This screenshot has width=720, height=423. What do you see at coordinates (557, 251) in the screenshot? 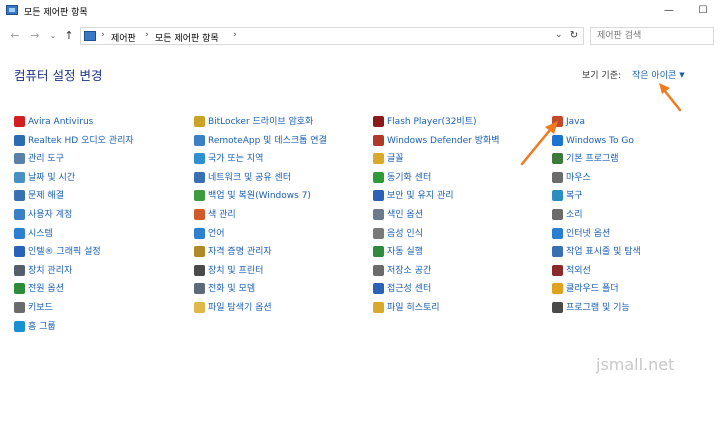
I see `taskbar-icon` at bounding box center [557, 251].